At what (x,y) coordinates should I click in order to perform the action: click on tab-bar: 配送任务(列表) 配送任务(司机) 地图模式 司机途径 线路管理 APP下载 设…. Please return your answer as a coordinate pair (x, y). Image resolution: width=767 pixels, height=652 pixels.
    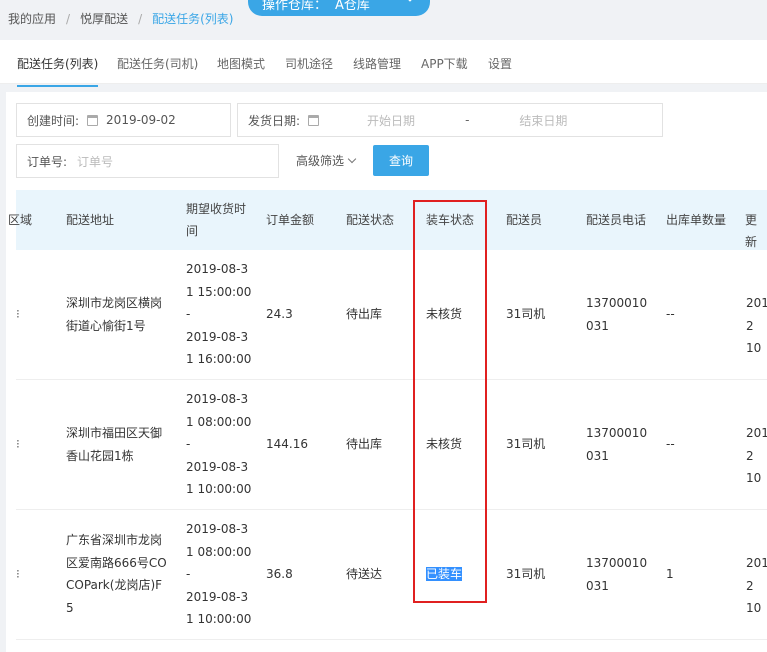
    Looking at the image, I should click on (383, 63).